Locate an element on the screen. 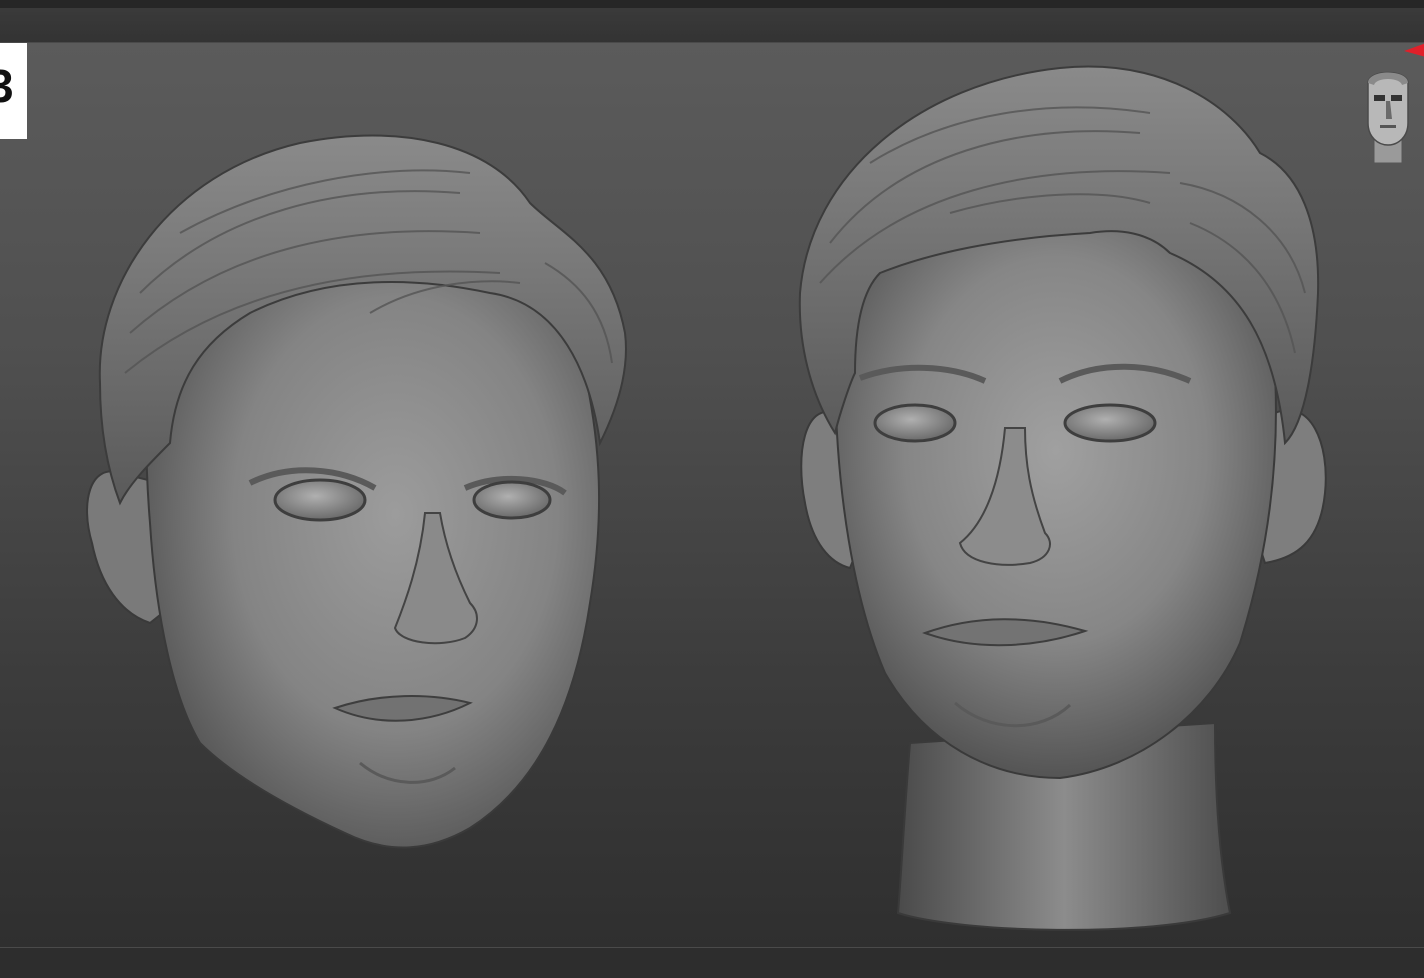 The width and height of the screenshot is (1424, 978). head-orientation-icon is located at coordinates (1388, 115).